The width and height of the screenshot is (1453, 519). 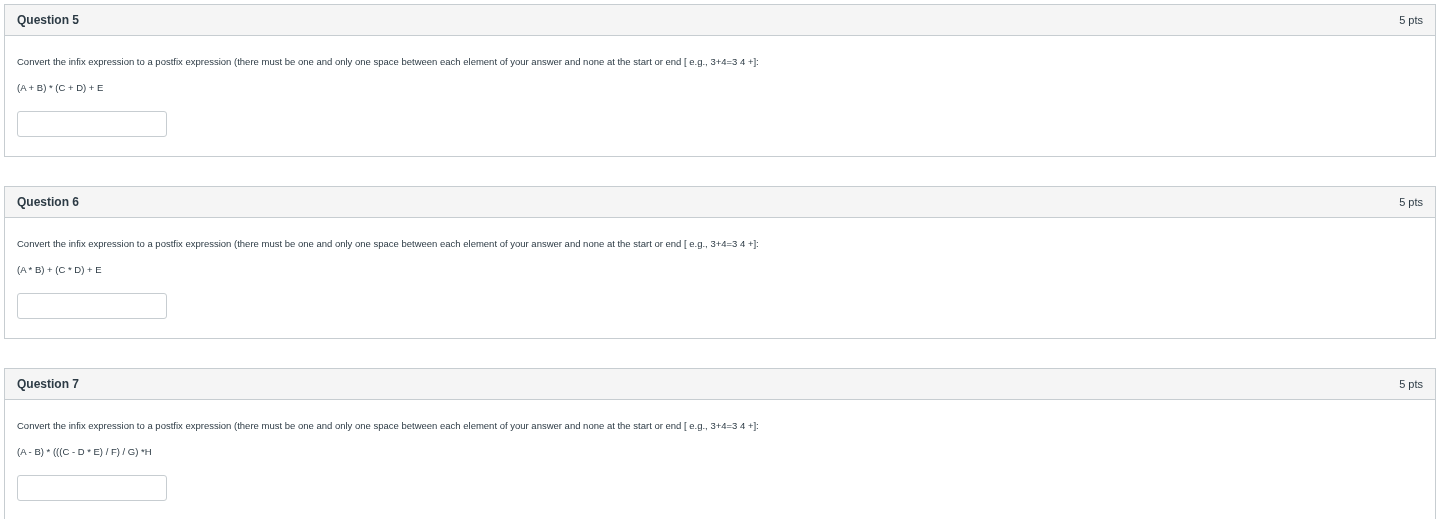 What do you see at coordinates (48, 20) in the screenshot?
I see `question-title: Question 5` at bounding box center [48, 20].